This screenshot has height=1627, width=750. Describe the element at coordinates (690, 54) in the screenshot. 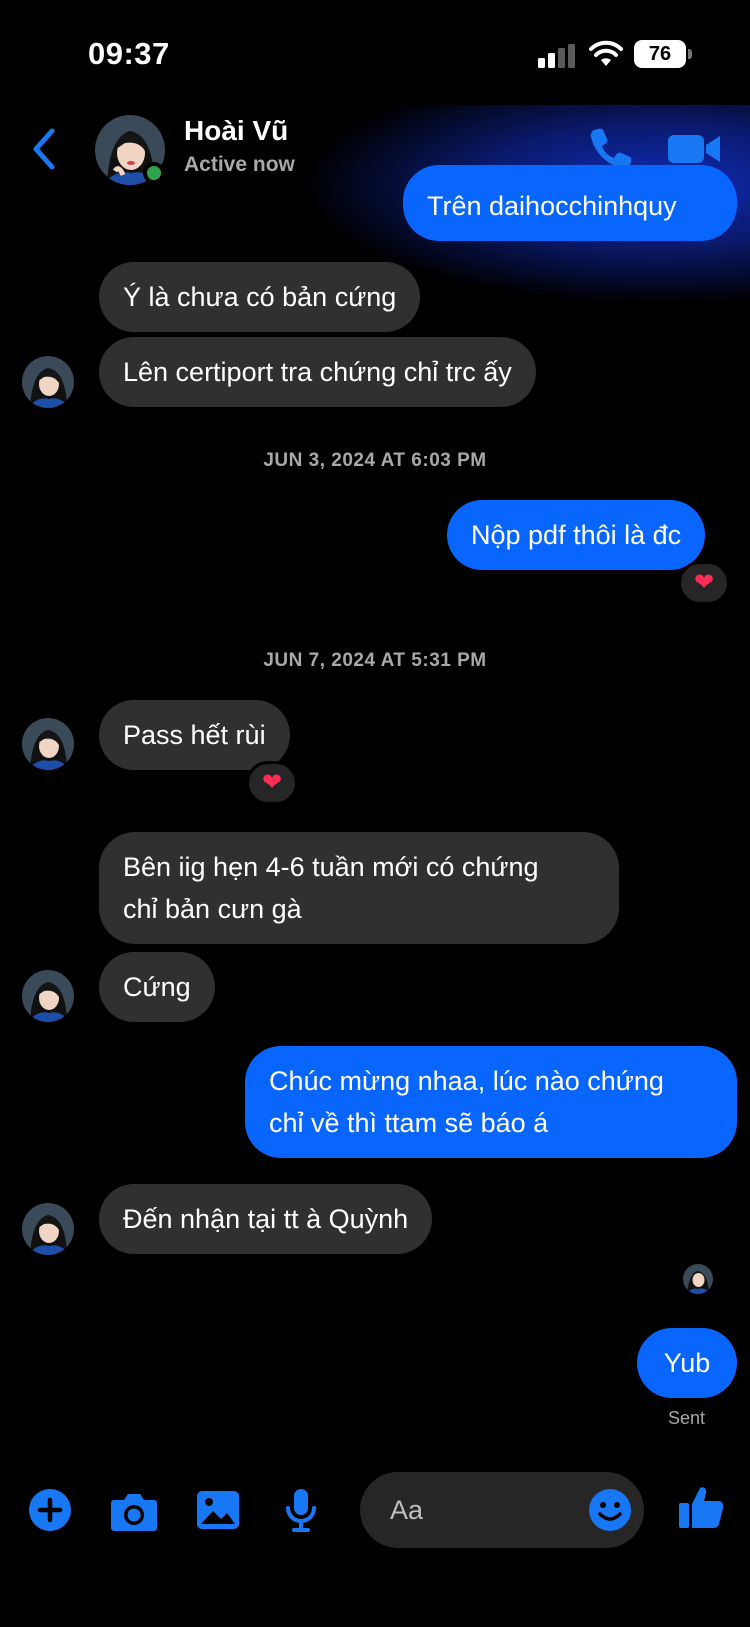

I see `battery-cap` at that location.